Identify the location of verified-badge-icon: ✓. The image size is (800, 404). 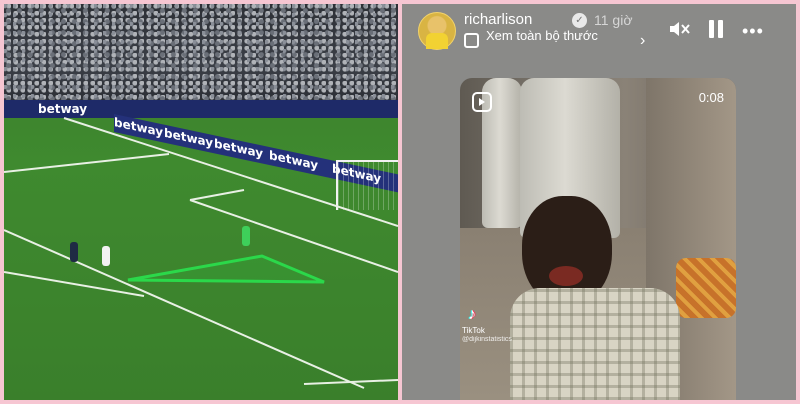
(579, 20).